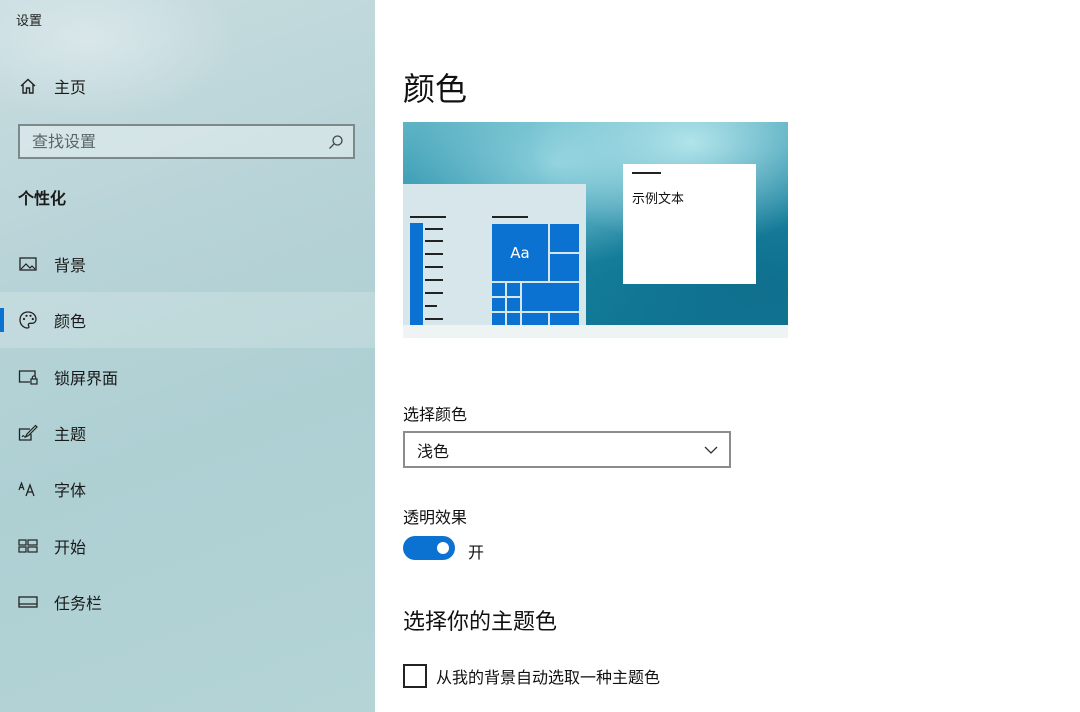 The image size is (1080, 712). Describe the element at coordinates (70, 490) in the screenshot. I see `sidebar-item-label: 字体` at that location.